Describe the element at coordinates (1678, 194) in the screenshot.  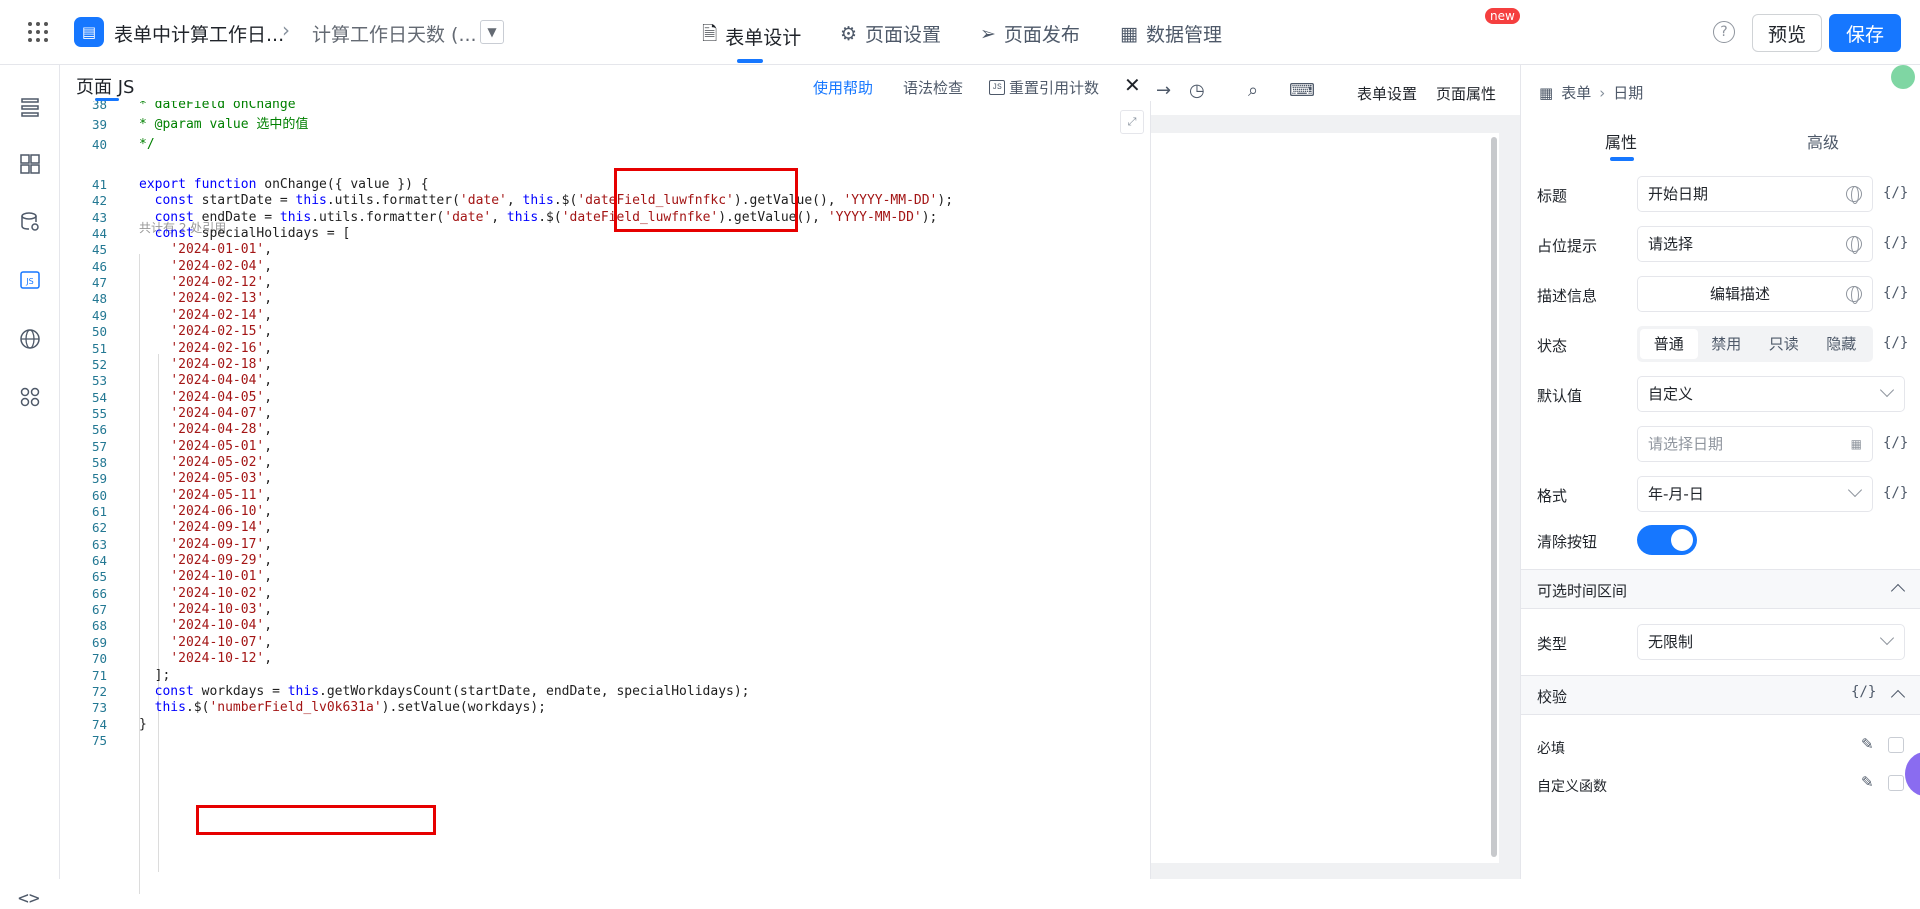
I see `title-value: 开始日期` at that location.